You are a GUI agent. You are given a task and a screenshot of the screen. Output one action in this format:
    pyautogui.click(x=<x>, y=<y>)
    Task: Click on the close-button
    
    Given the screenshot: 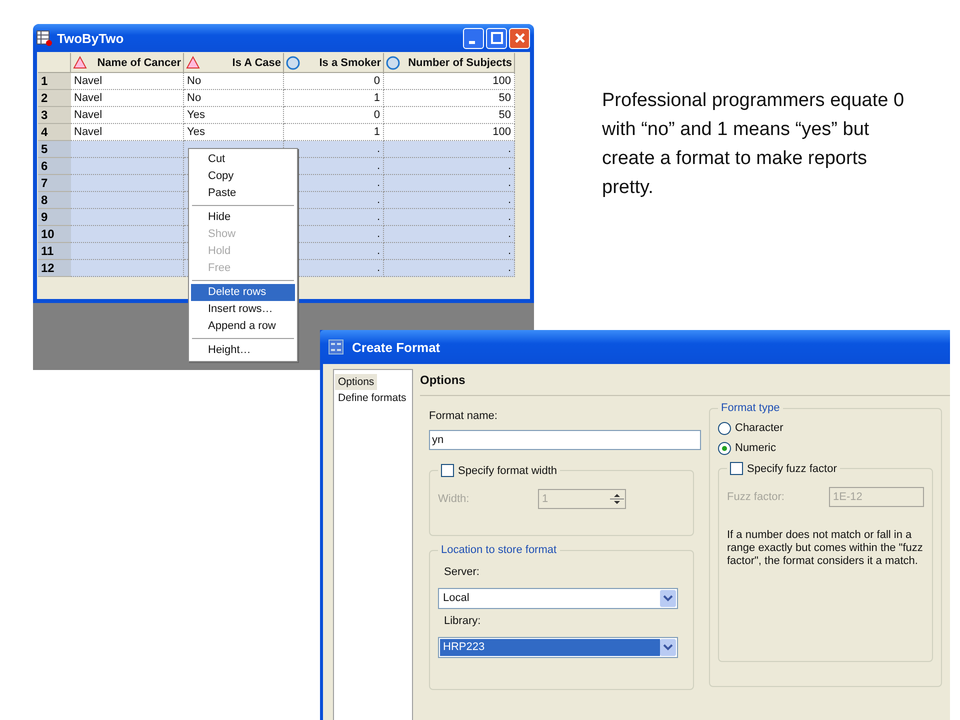 What is the action you would take?
    pyautogui.click(x=519, y=38)
    